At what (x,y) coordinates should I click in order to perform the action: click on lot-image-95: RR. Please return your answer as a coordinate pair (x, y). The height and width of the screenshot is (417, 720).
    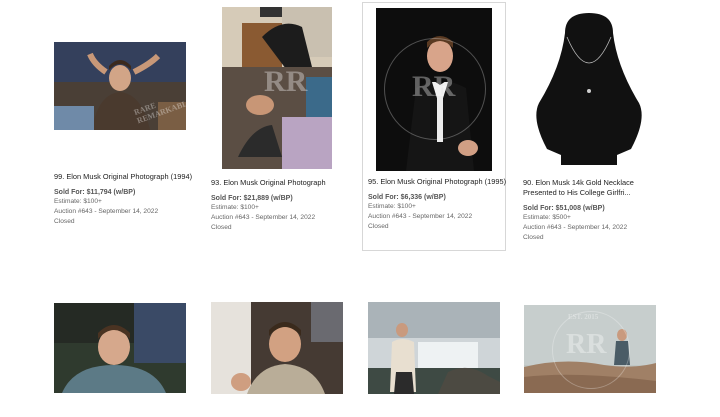
    Looking at the image, I should click on (434, 89).